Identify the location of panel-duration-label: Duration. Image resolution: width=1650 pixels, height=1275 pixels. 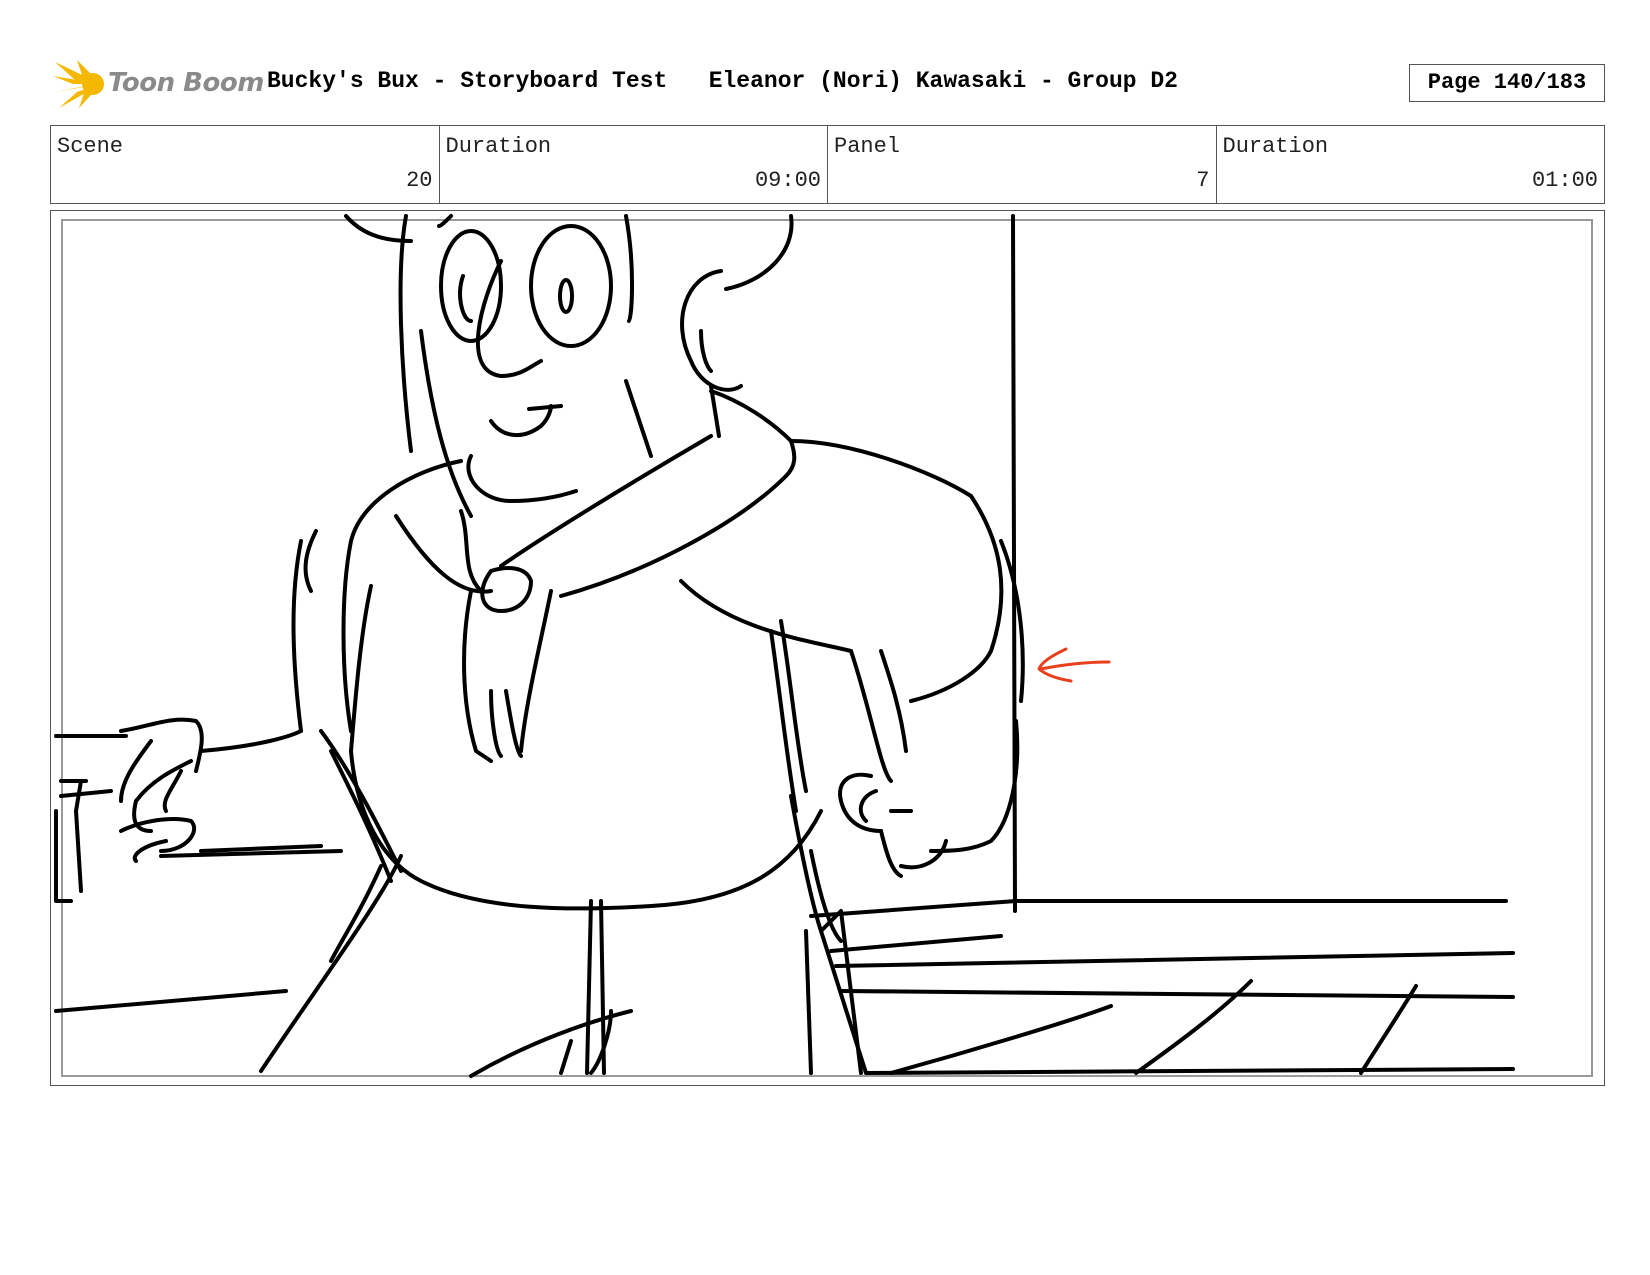
(1275, 146).